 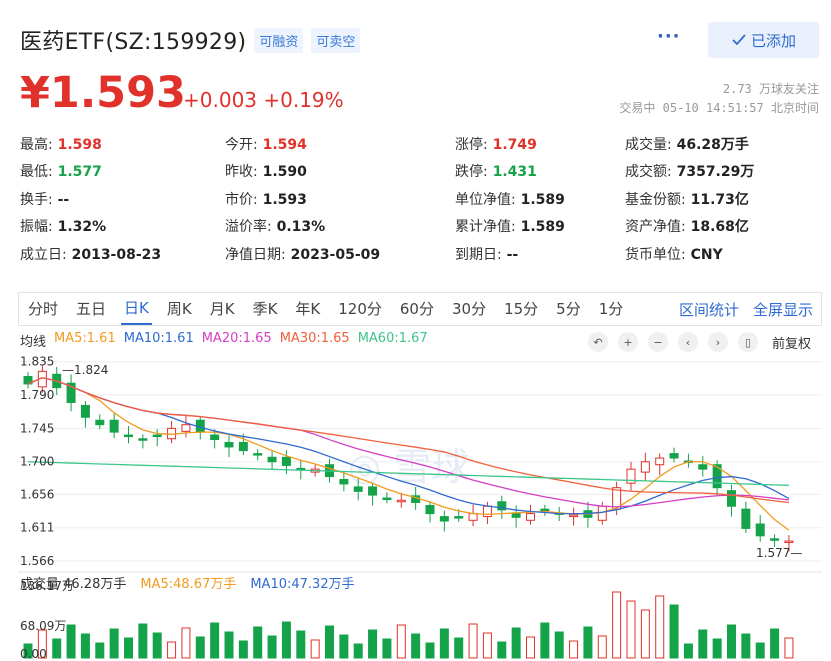 I want to click on zoom-in-icon: +, so click(x=628, y=342).